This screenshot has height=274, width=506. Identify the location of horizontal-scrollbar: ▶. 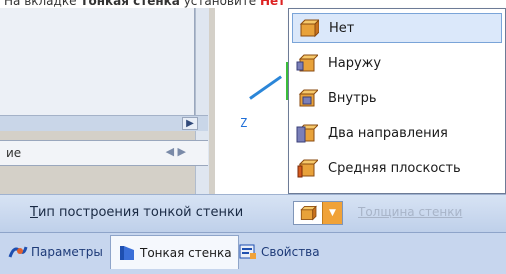
(104, 123).